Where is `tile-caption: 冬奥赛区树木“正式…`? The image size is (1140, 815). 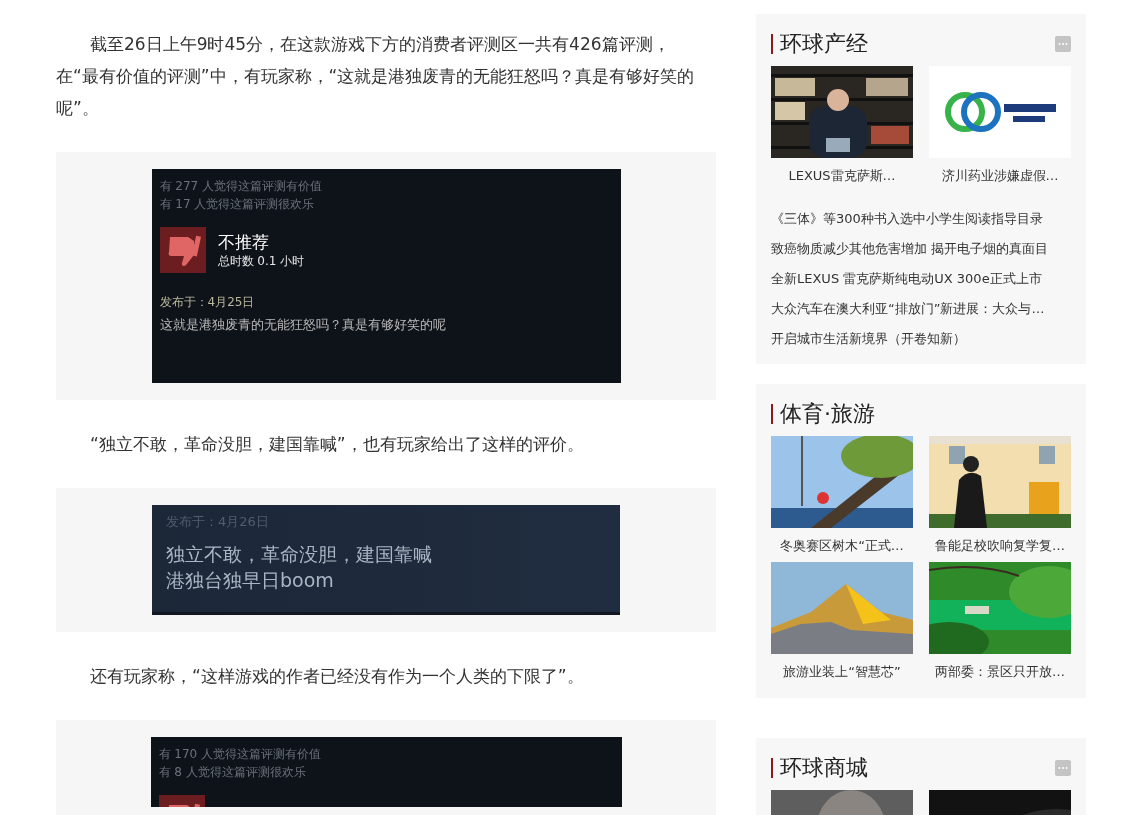
tile-caption: 冬奥赛区树木“正式… is located at coordinates (842, 546).